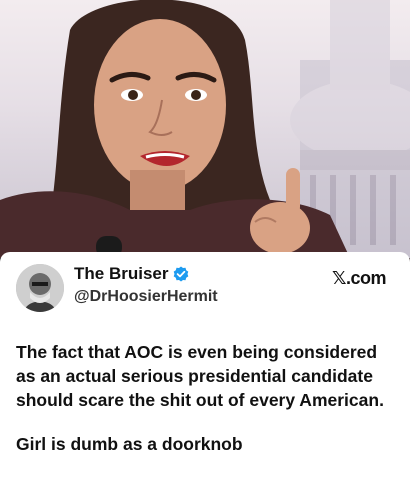  I want to click on author-name: The Bruiser, so click(121, 274).